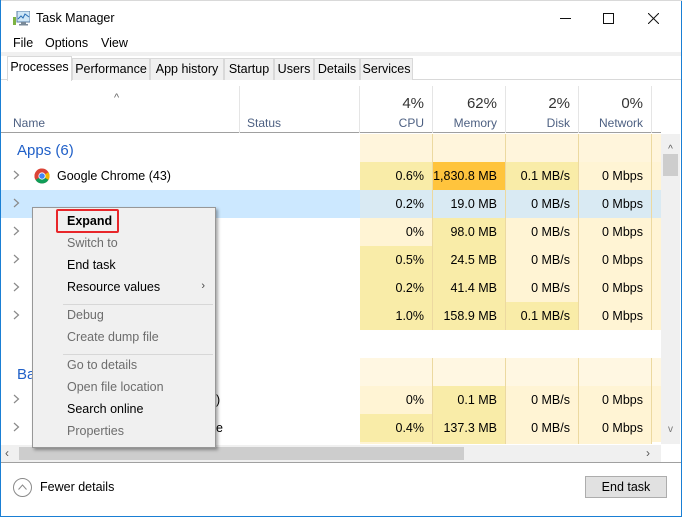 The image size is (682, 517). What do you see at coordinates (670, 289) in the screenshot?
I see `vertical-scrollbar: ^ v` at bounding box center [670, 289].